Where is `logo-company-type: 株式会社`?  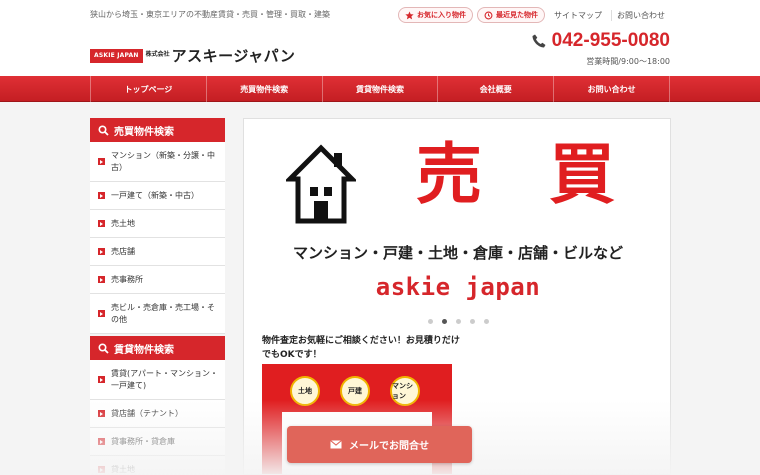 logo-company-type: 株式会社 is located at coordinates (157, 55).